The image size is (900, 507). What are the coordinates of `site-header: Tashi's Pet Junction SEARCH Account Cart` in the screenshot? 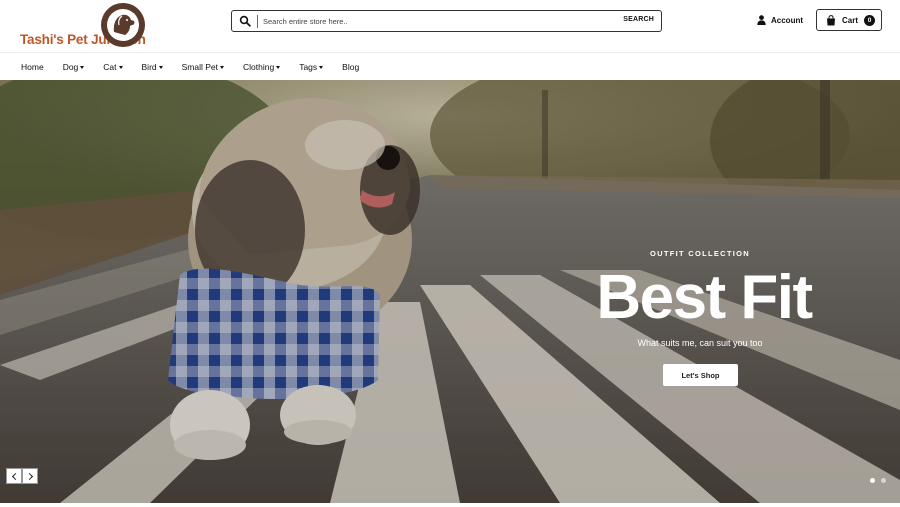 It's located at (450, 26).